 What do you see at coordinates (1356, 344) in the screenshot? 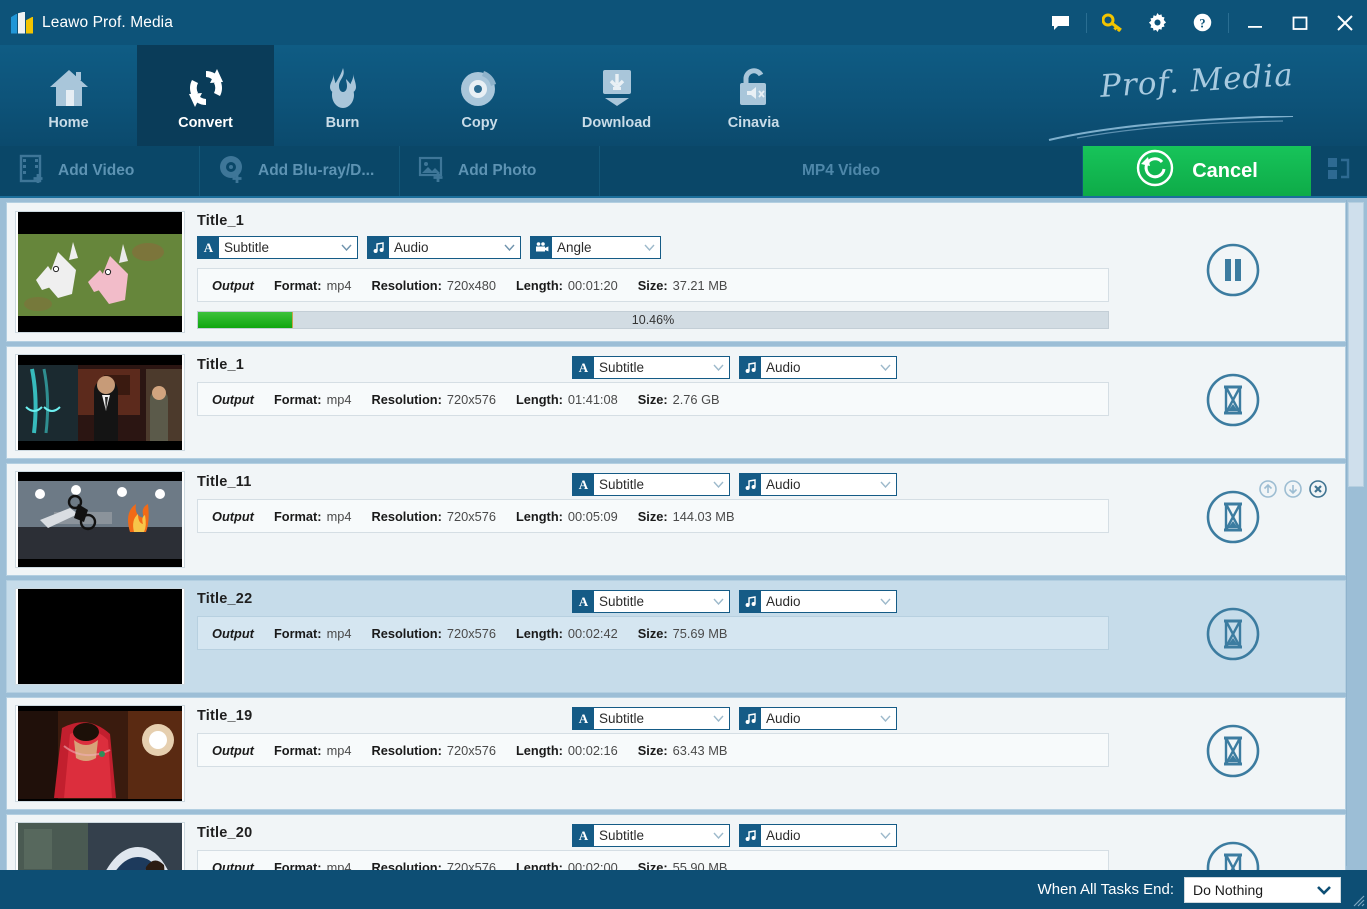
I see `scrollbar-thumb` at bounding box center [1356, 344].